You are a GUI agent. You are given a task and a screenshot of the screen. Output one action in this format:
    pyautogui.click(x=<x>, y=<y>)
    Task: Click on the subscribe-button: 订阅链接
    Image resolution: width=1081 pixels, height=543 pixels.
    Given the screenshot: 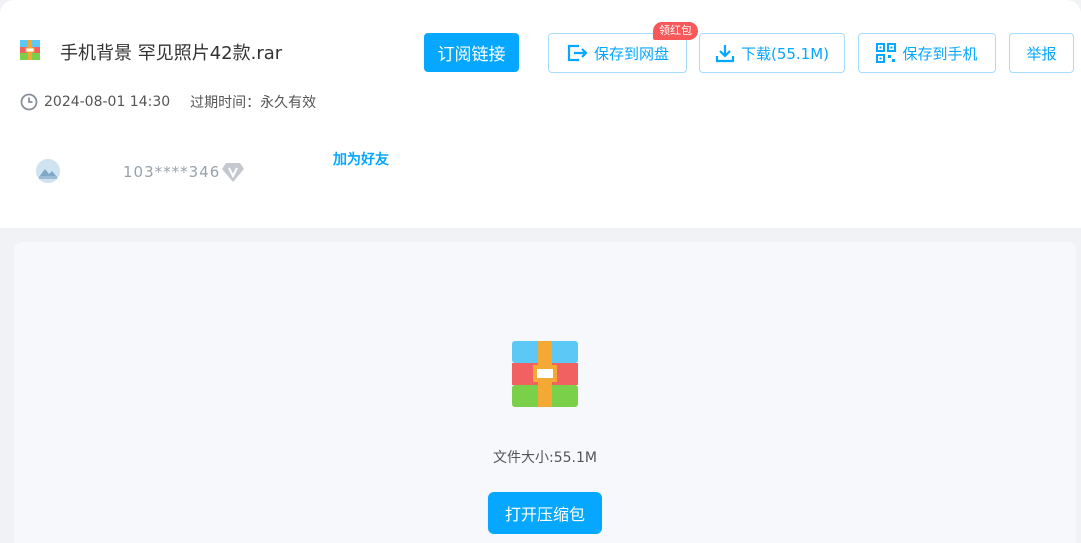 What is the action you would take?
    pyautogui.click(x=471, y=52)
    